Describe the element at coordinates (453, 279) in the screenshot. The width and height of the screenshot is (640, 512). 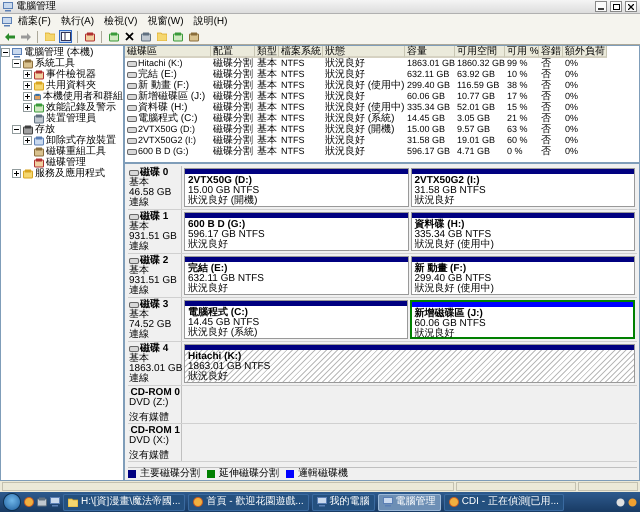
I see `partition-size: 299.40 GB NTFS` at that location.